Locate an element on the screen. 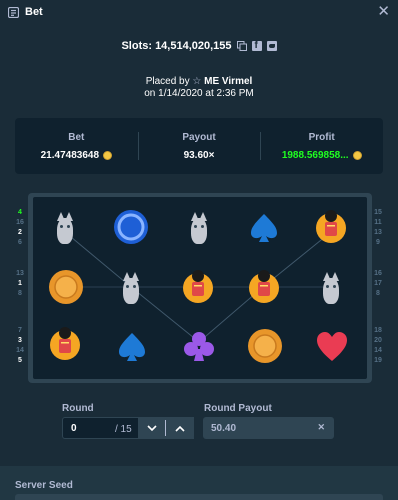 The image size is (398, 500). payout-multiplier: 93.60× is located at coordinates (199, 155).